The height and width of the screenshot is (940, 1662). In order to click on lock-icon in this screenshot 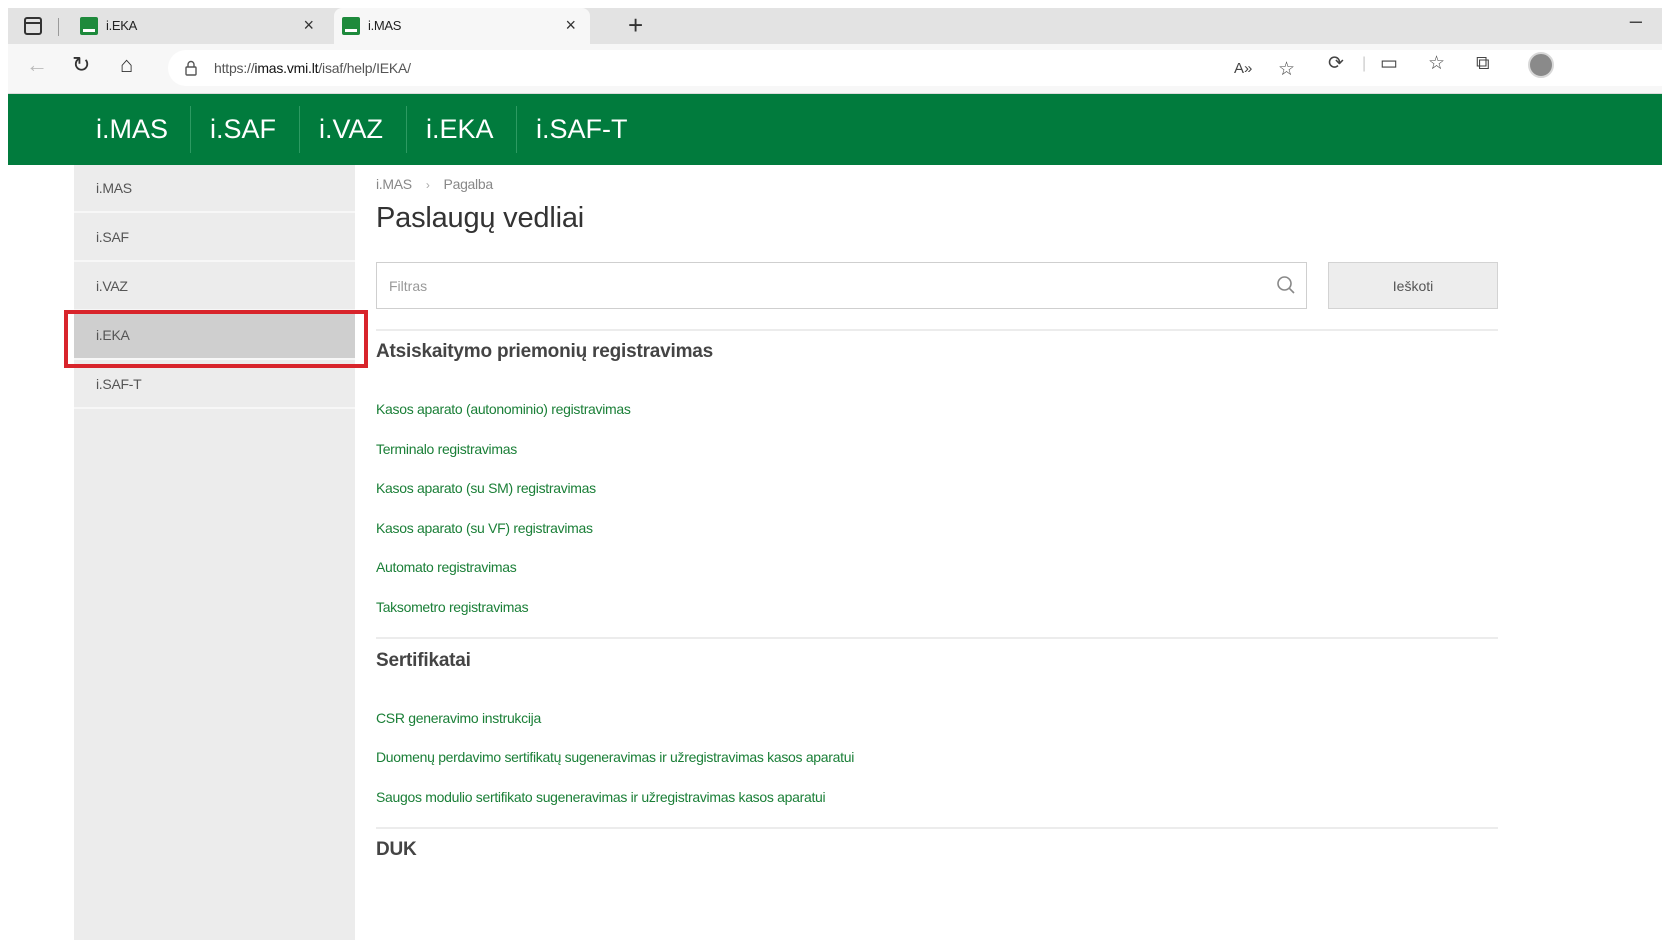, I will do `click(191, 68)`.